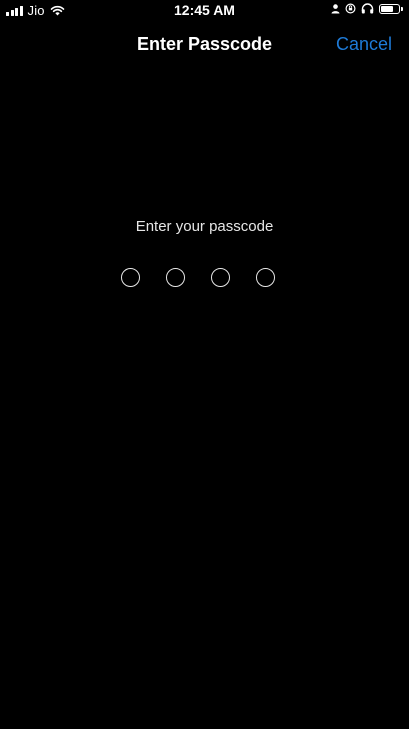  I want to click on person-icon, so click(335, 8).